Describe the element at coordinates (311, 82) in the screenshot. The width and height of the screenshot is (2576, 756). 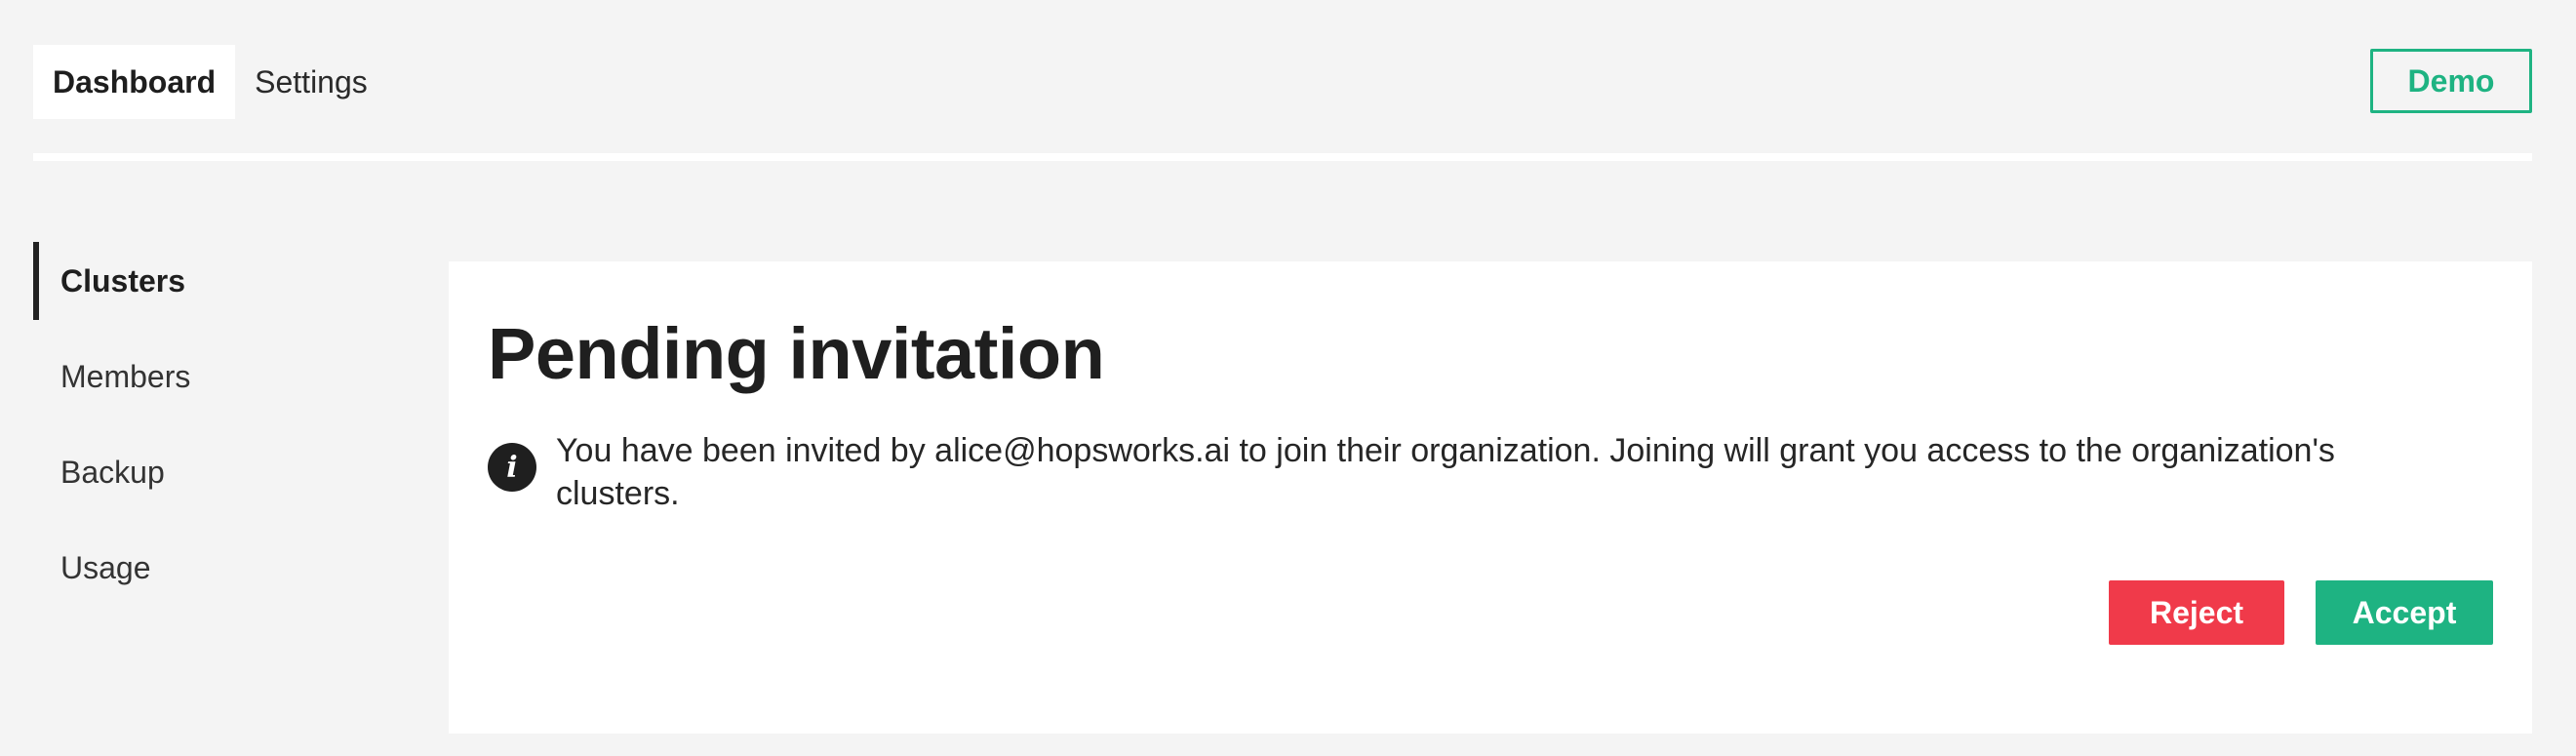
I see `tab-settings: Settings` at that location.